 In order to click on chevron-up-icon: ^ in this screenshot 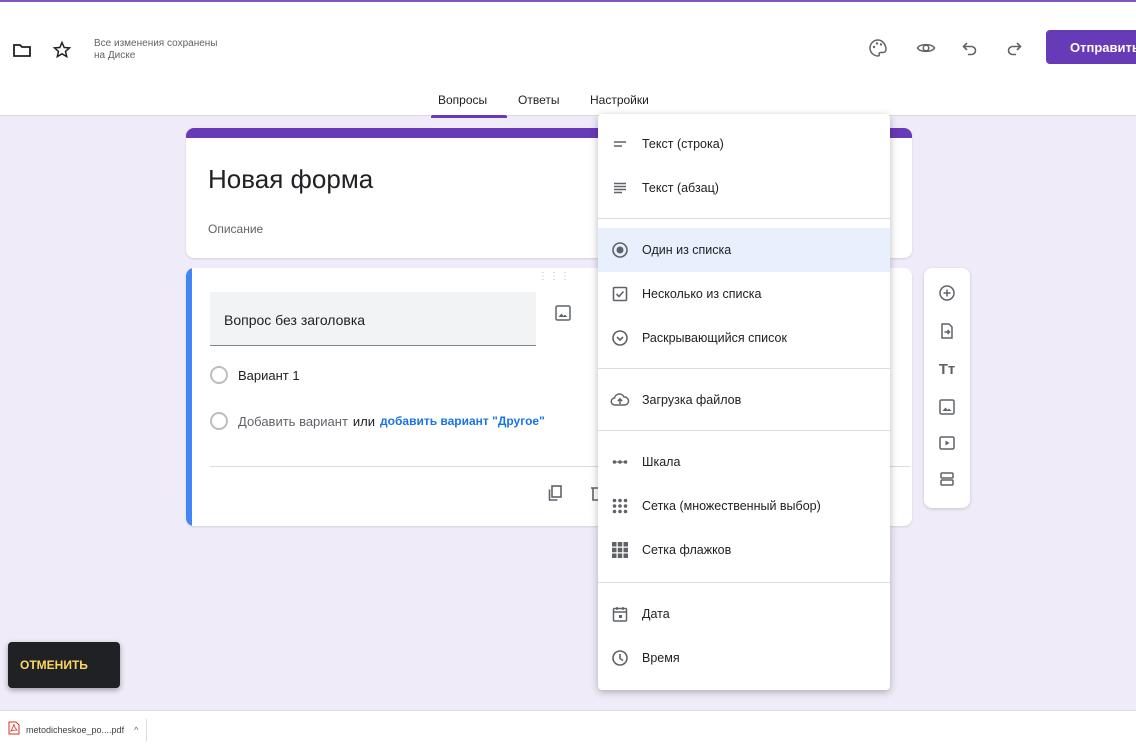, I will do `click(136, 730)`.